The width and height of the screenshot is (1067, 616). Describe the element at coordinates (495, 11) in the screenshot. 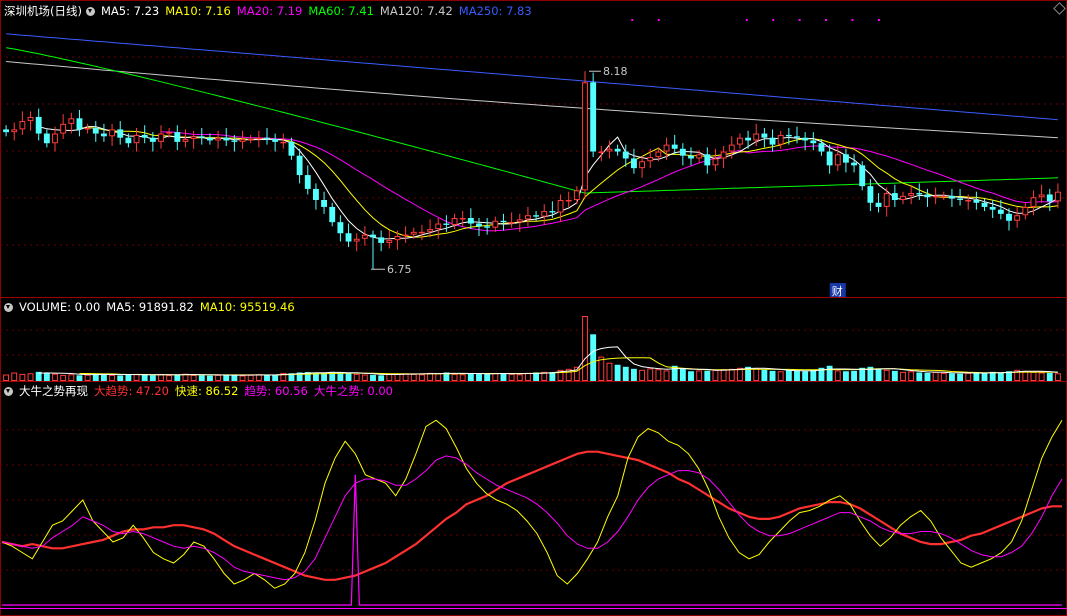

I see `ma-legend-item-5: MA250: 7.83` at that location.